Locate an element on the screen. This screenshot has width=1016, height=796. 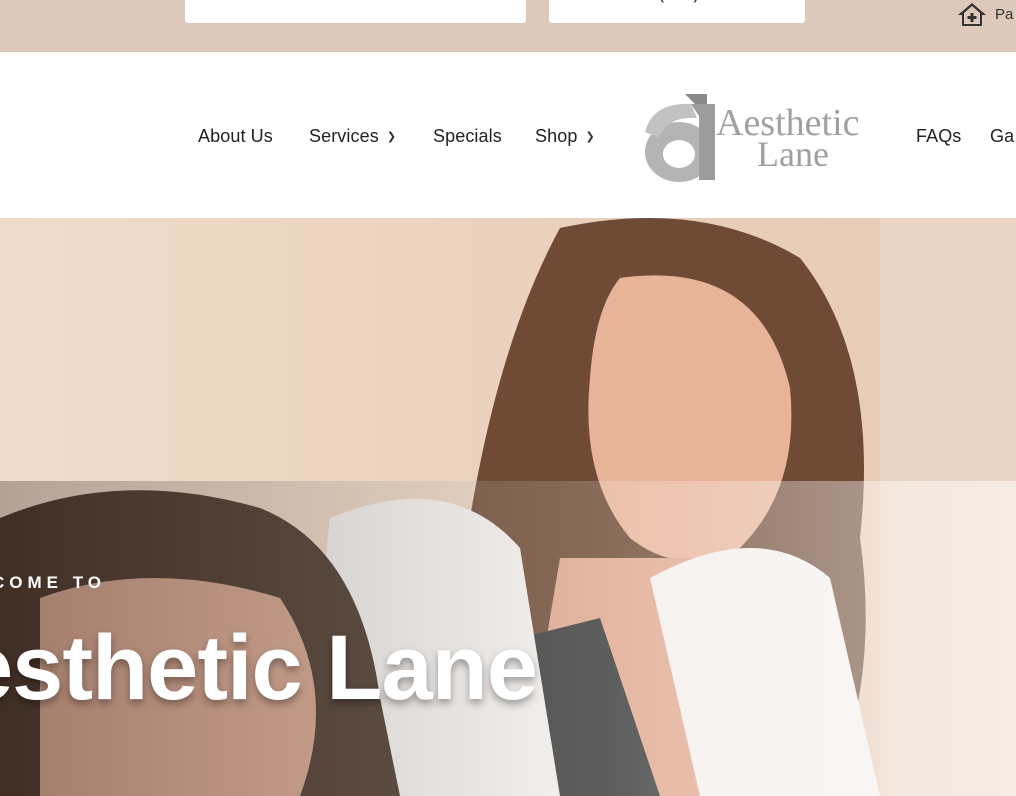
hero-eyebrow: COME TO is located at coordinates (53, 582).